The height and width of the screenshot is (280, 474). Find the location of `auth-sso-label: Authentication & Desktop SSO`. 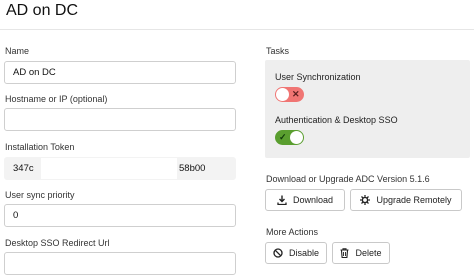

auth-sso-label: Authentication & Desktop SSO is located at coordinates (336, 120).